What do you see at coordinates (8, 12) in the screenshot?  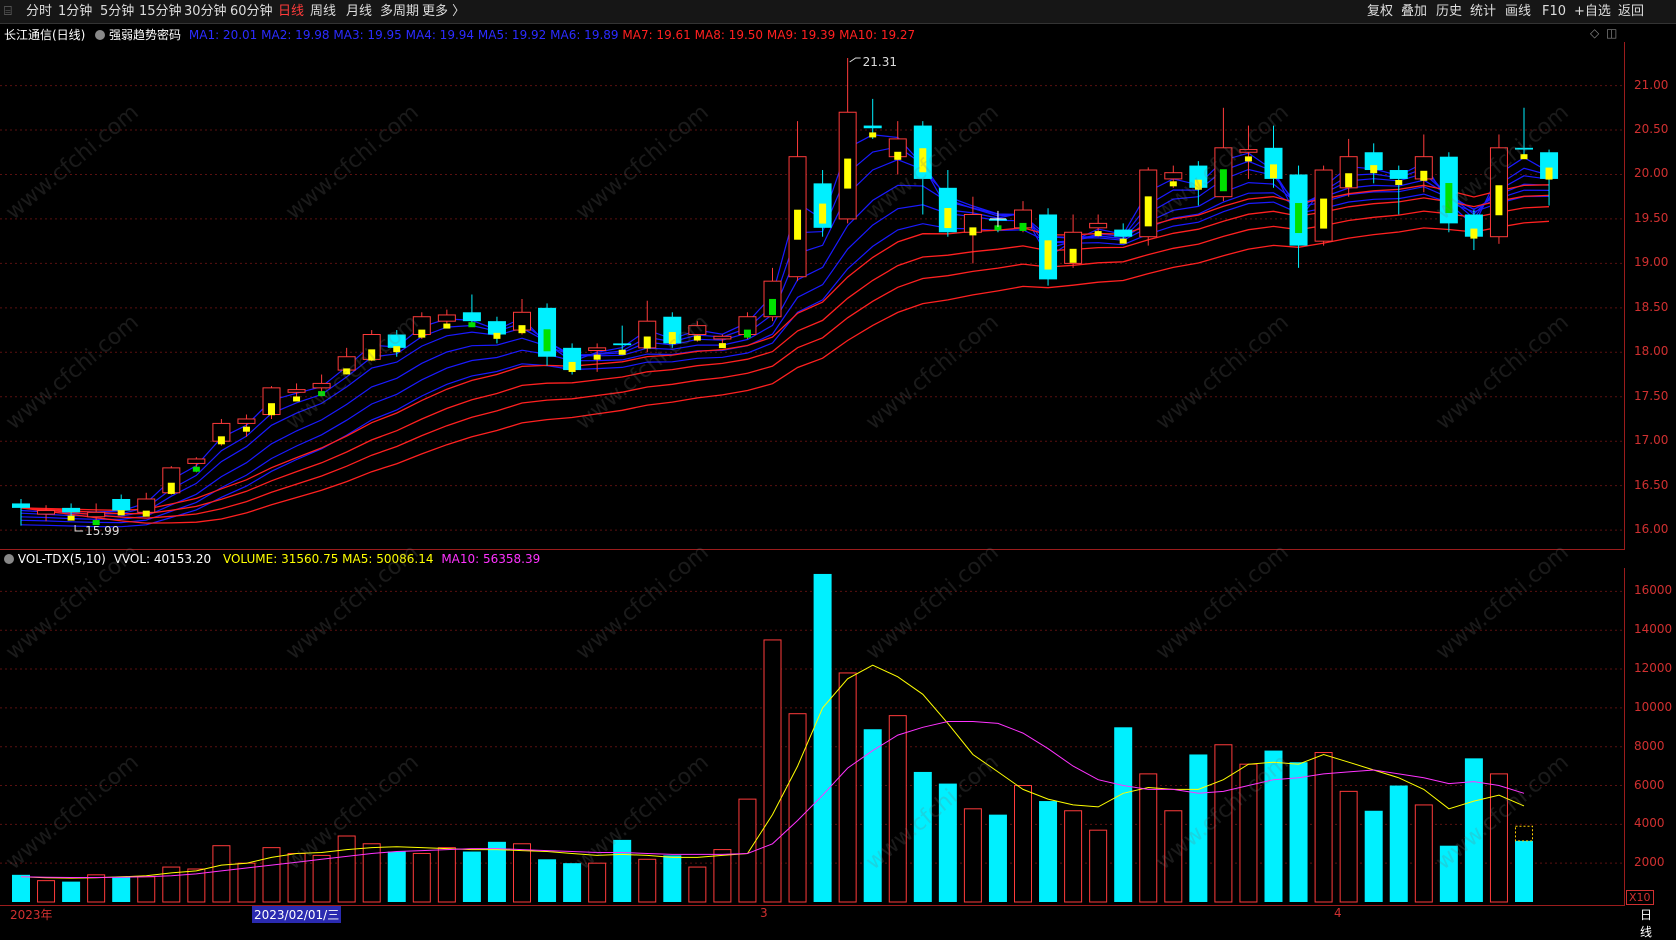 I see `menu-icon: ⌸` at bounding box center [8, 12].